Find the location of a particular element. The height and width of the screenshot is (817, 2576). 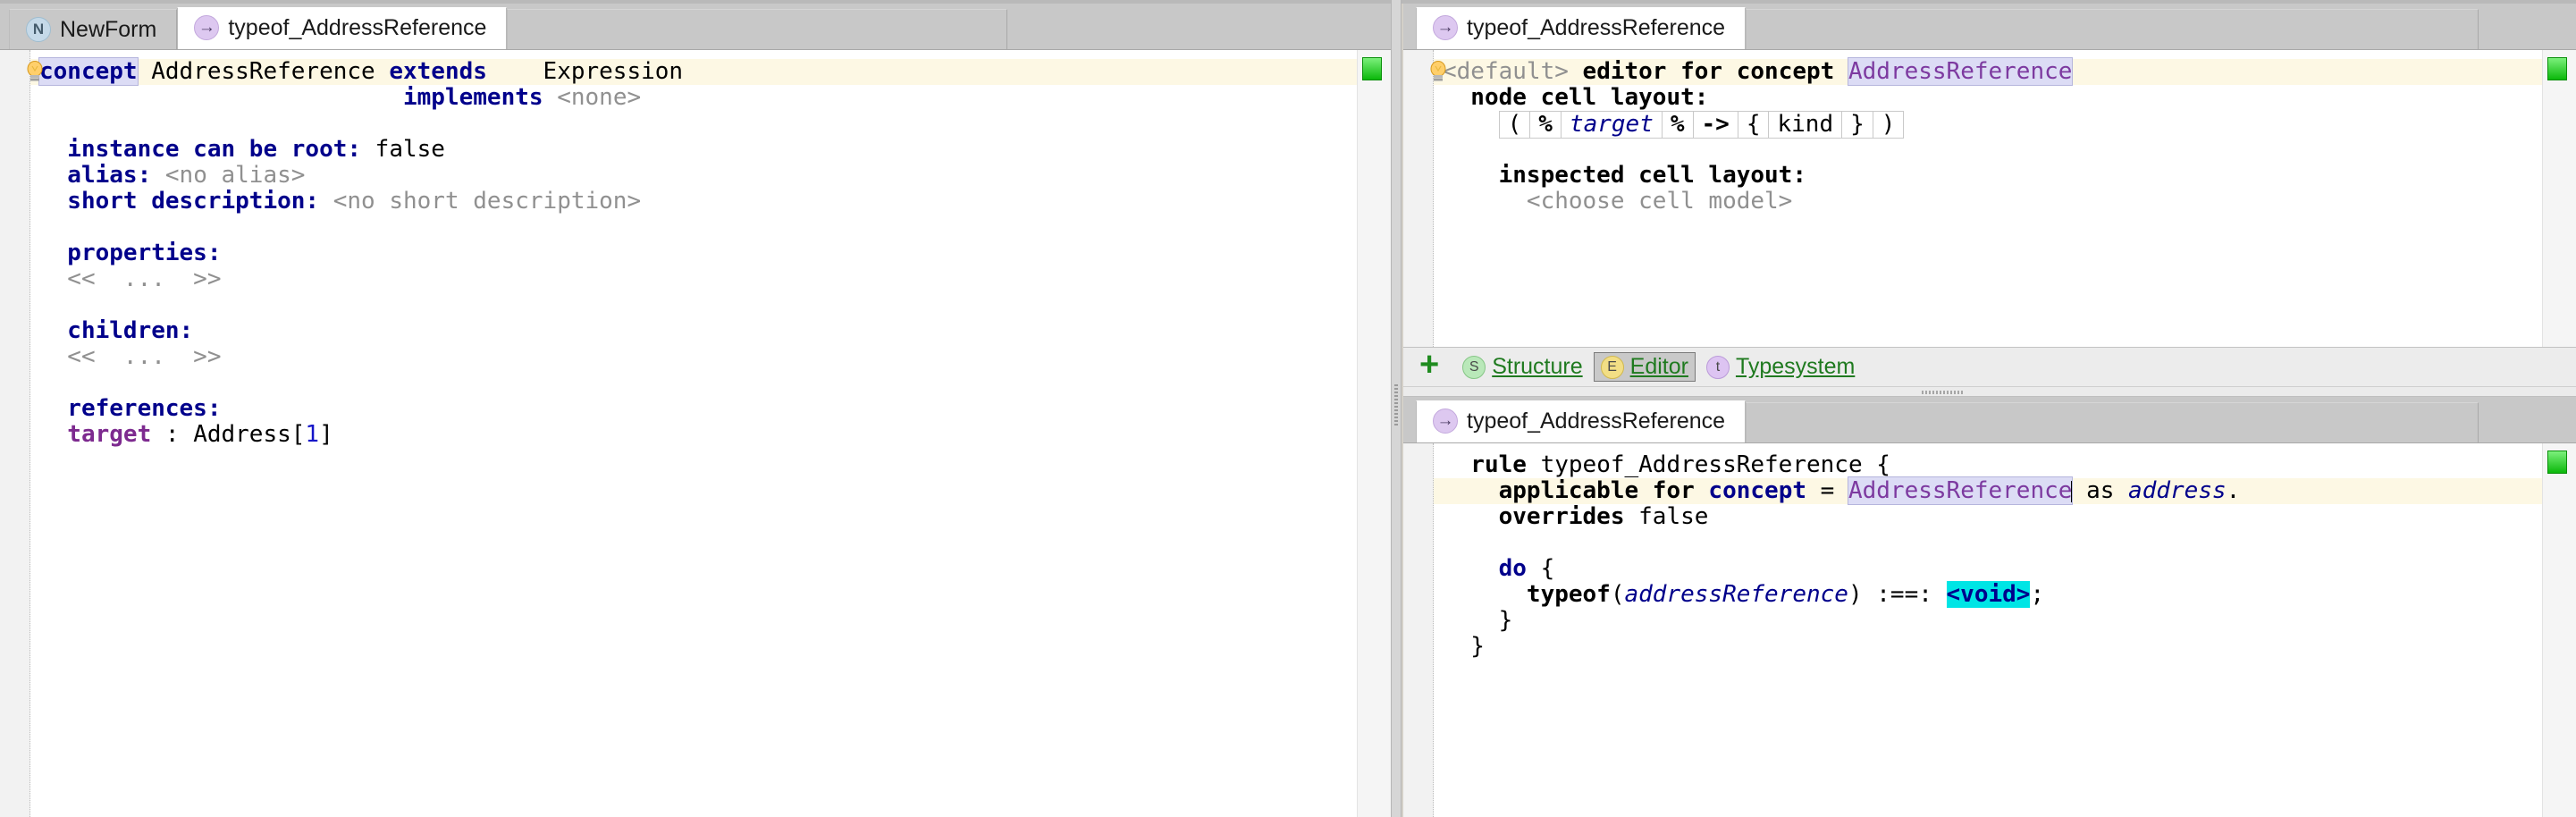

code-token: short description: is located at coordinates (179, 202).